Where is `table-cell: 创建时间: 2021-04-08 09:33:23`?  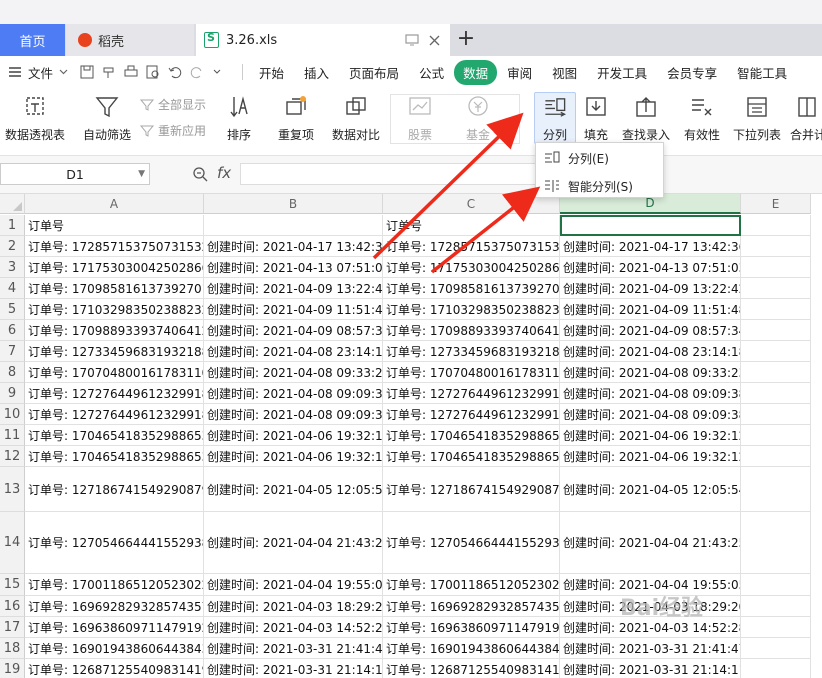
table-cell: 创建时间: 2021-04-08 09:33:23 is located at coordinates (650, 372).